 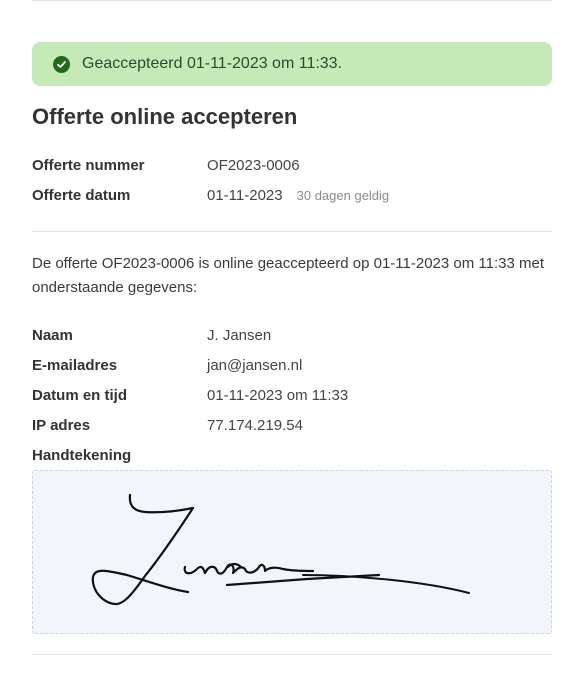 What do you see at coordinates (165, 116) in the screenshot?
I see `page-title: Offerte online accepteren` at bounding box center [165, 116].